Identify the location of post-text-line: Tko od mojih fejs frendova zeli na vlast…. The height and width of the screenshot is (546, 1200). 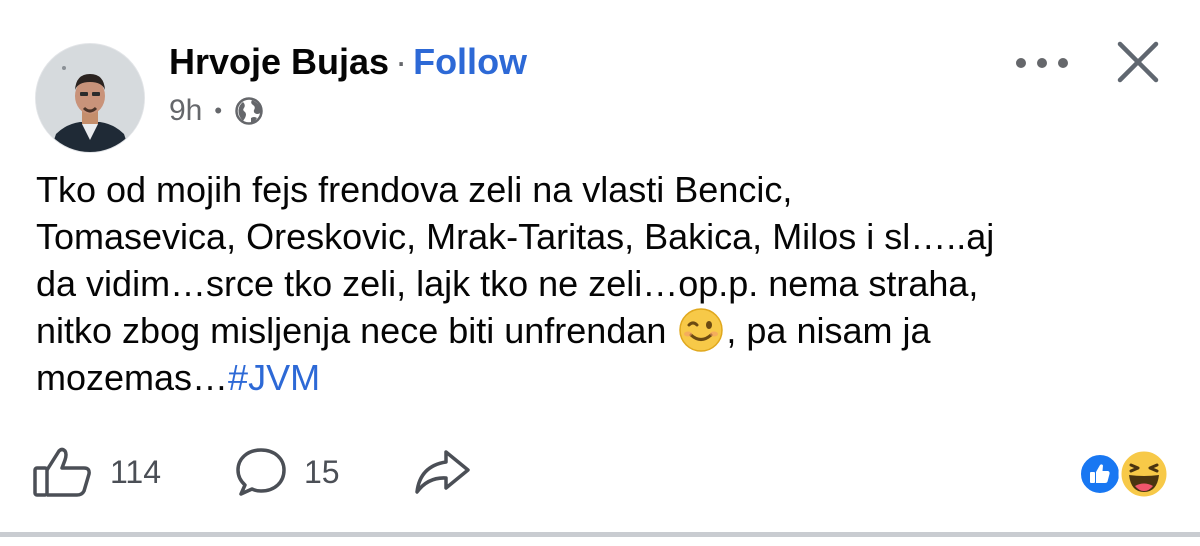
(414, 189).